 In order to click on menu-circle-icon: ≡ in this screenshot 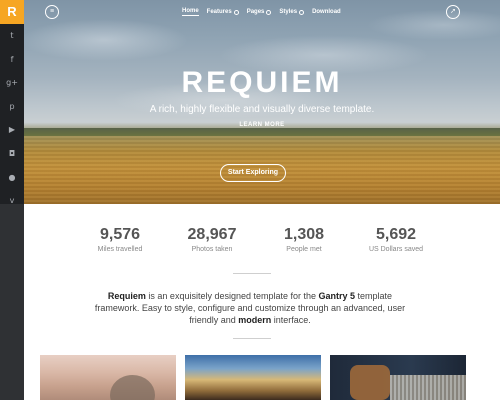, I will do `click(52, 12)`.